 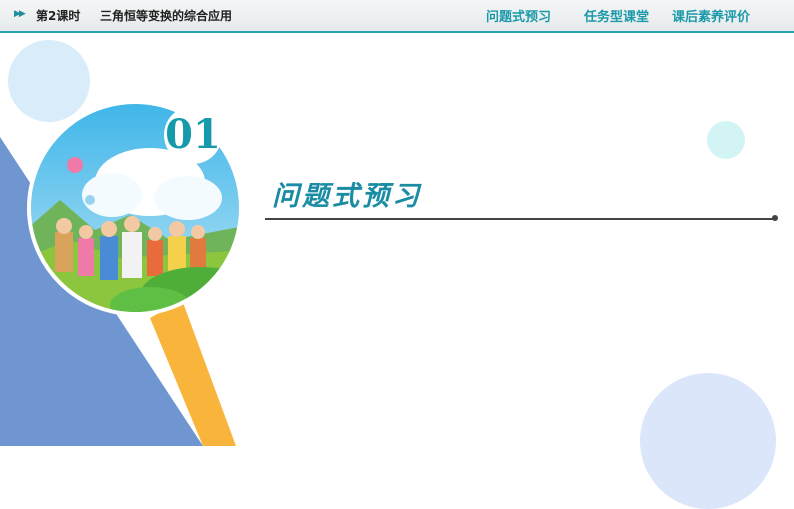 I want to click on double-chevron-right-icon: ▶▶, so click(x=20, y=14).